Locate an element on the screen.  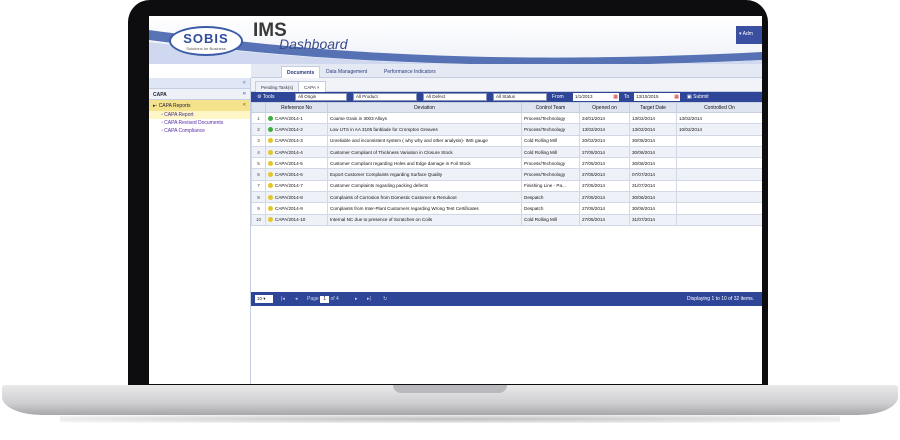
reference-no-cell: CAPA/2014-1 is located at coordinates (296, 118).